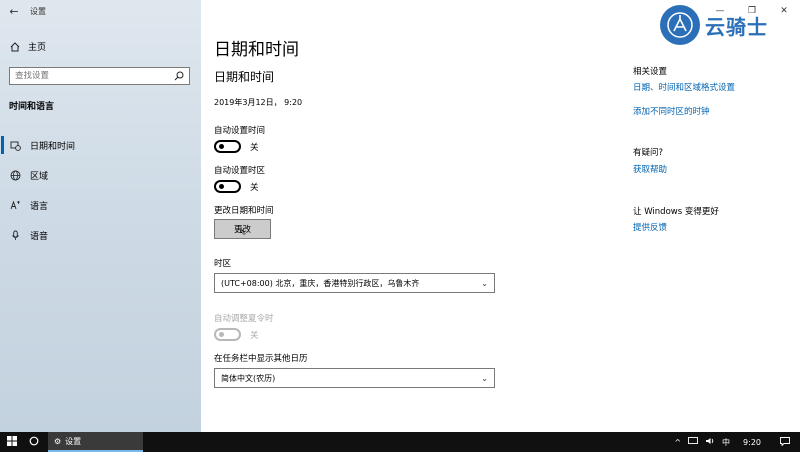 Image resolution: width=800 pixels, height=452 pixels. I want to click on calendar-select: 简体中文(农历) ⌄, so click(354, 378).